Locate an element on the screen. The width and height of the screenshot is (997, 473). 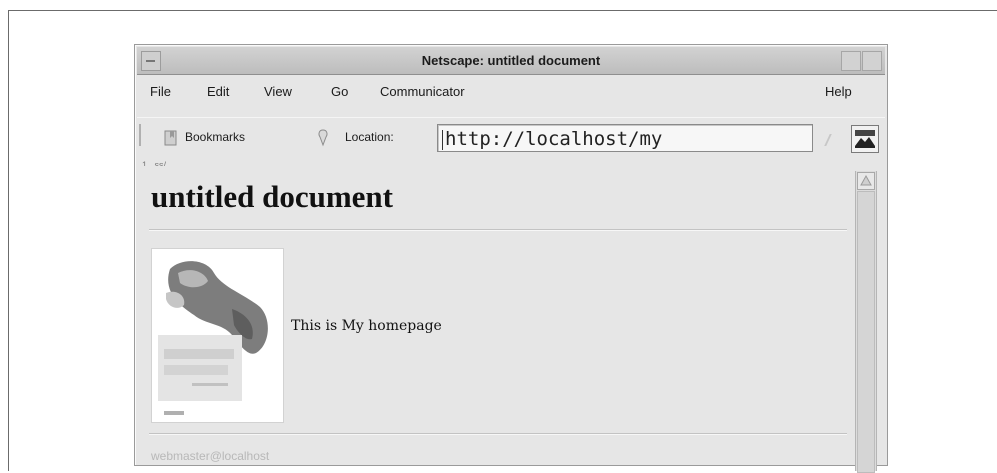
maximize-icon is located at coordinates (872, 61).